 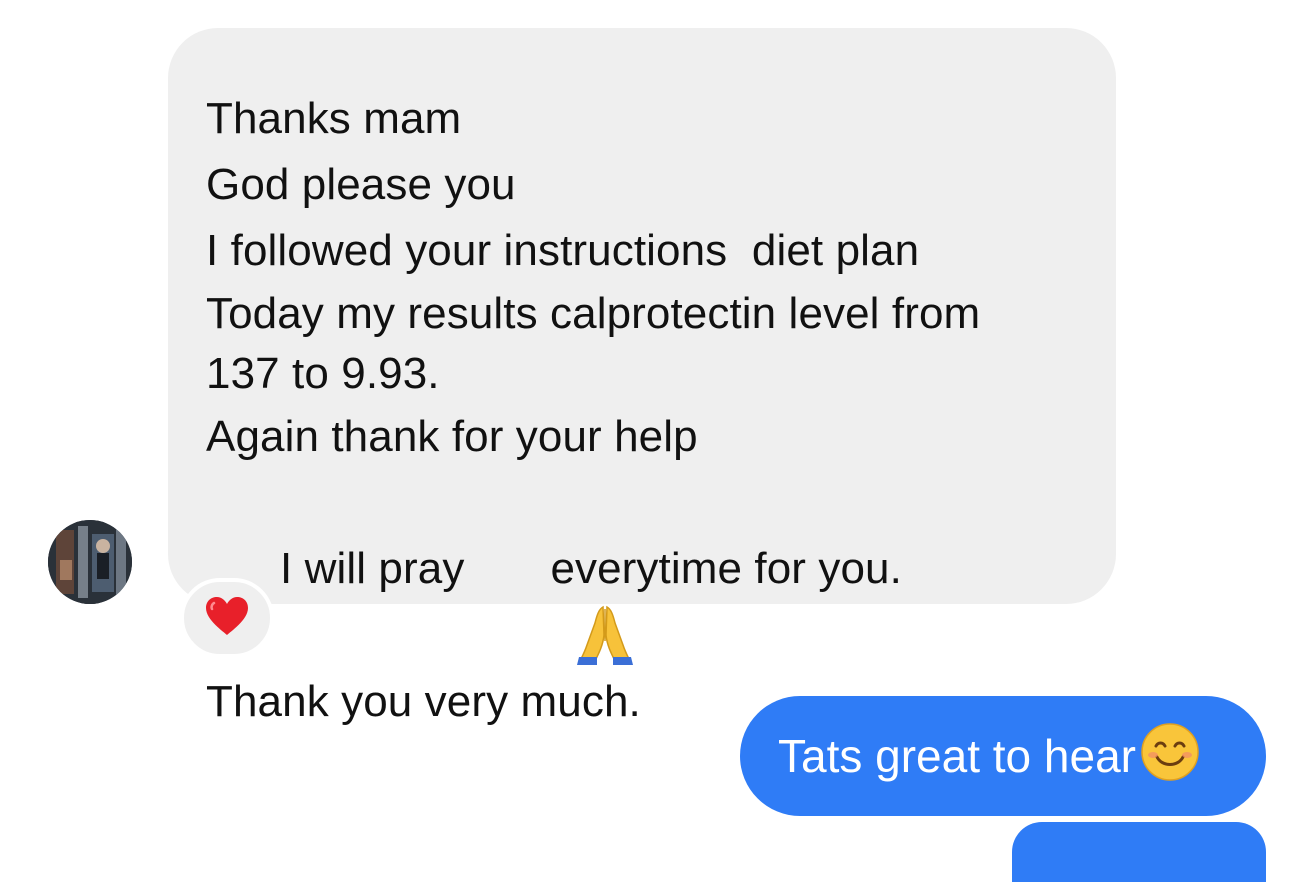 I want to click on folded-hands-emoji-icon, so click(x=554, y=600).